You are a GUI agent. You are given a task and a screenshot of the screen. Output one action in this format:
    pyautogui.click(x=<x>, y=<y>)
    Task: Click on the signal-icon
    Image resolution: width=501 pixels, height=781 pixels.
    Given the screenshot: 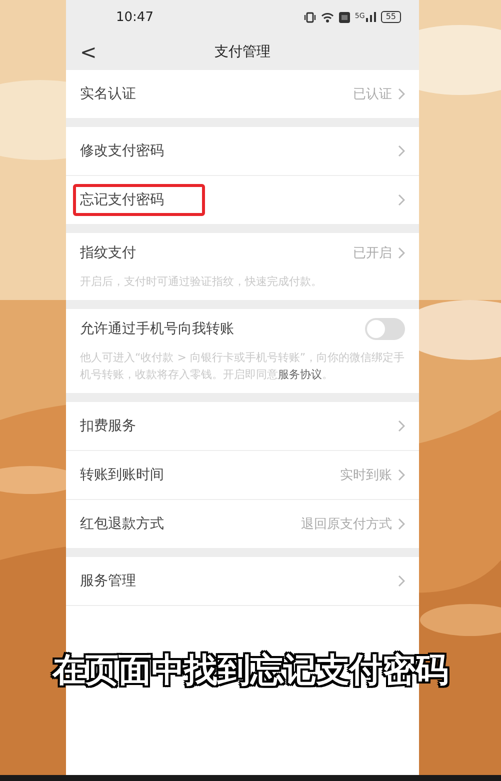 What is the action you would take?
    pyautogui.click(x=371, y=17)
    